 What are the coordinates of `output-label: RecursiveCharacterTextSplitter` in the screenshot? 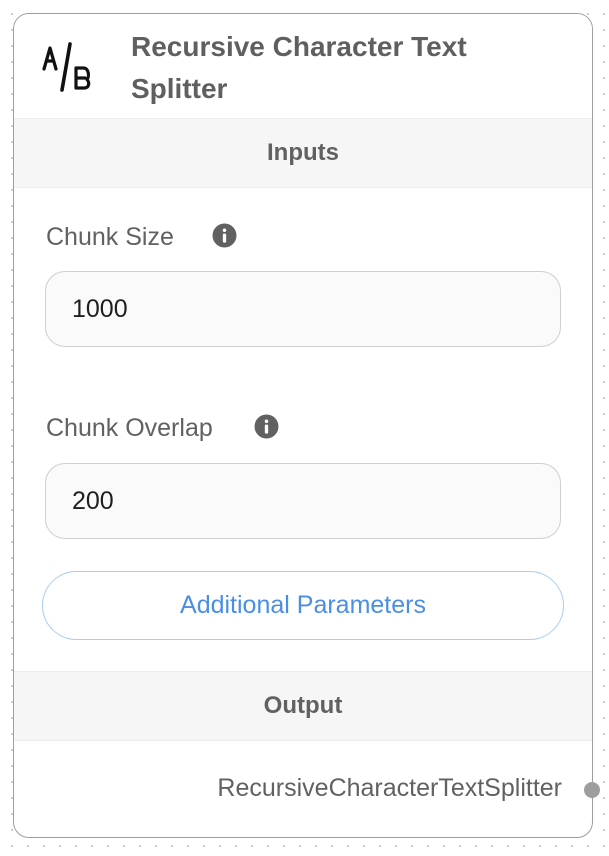 It's located at (389, 788).